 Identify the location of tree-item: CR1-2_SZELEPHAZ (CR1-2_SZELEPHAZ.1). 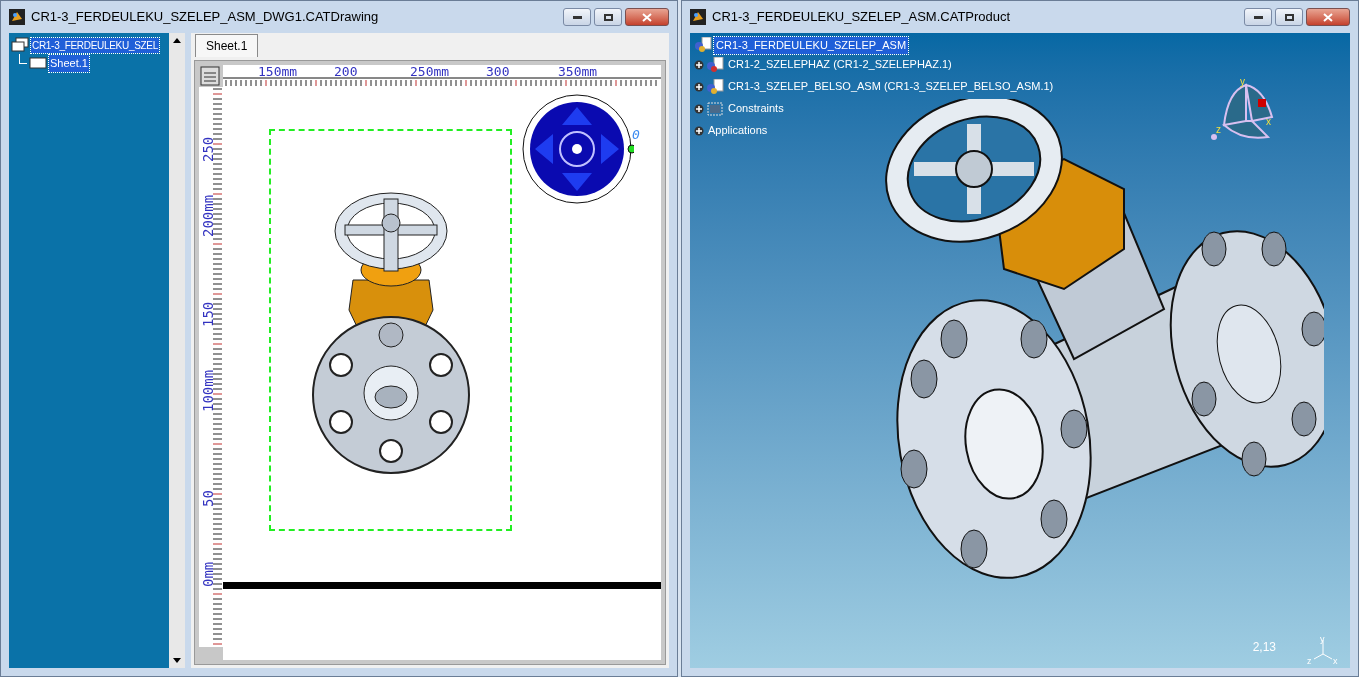
(840, 64).